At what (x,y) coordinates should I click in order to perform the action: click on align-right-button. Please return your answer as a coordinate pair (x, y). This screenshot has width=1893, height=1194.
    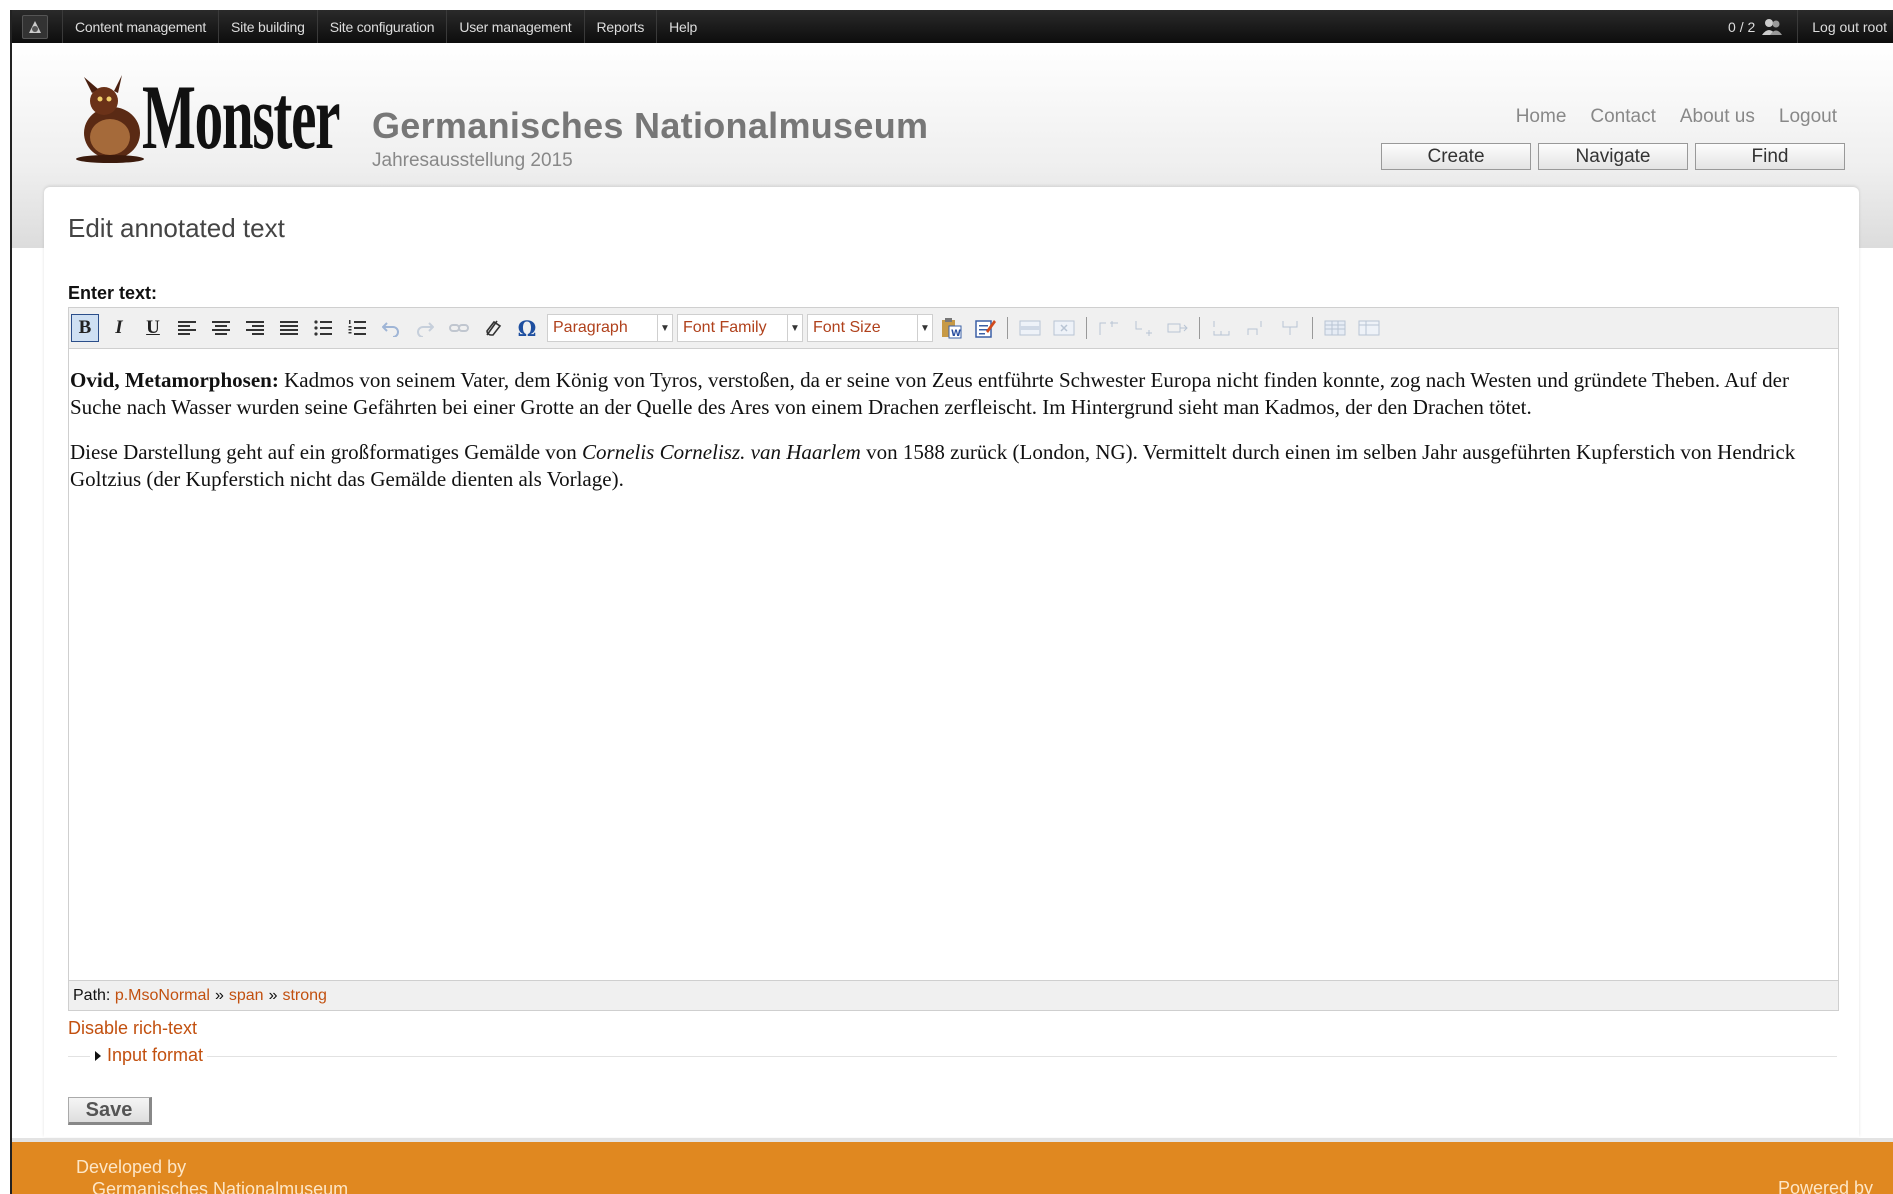
    Looking at the image, I should click on (255, 328).